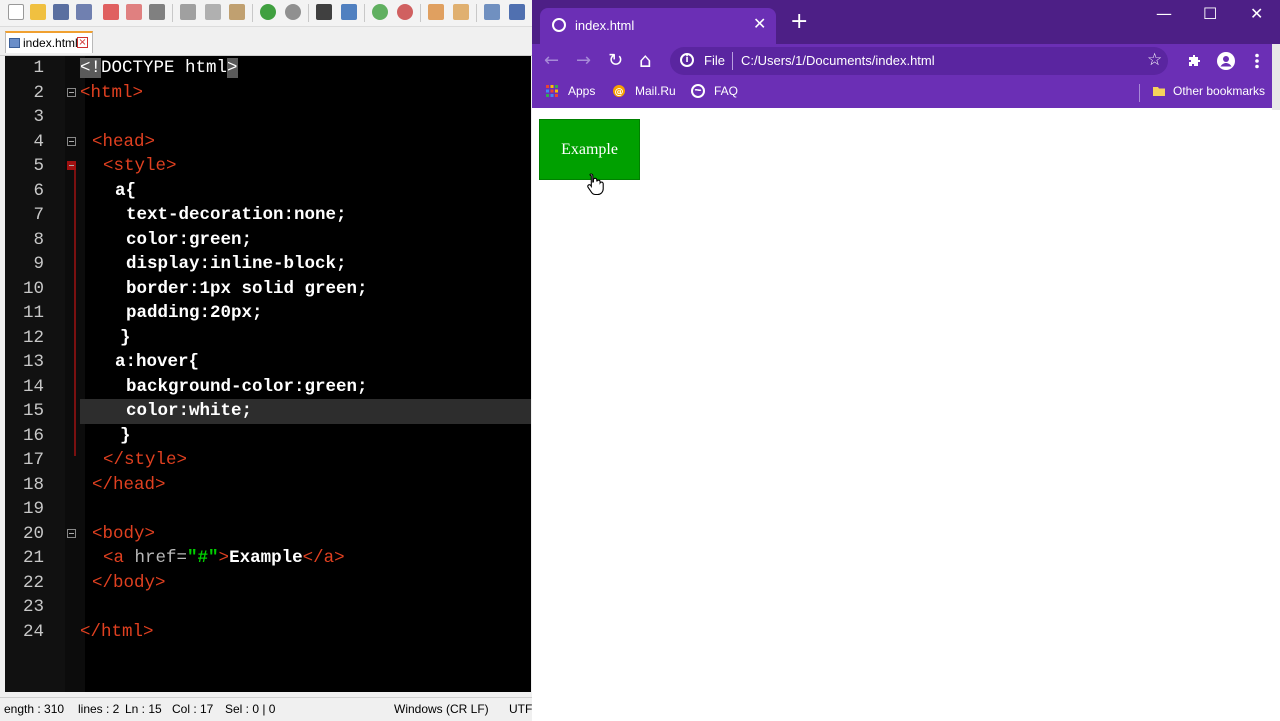 Image resolution: width=1280 pixels, height=721 pixels. What do you see at coordinates (1219, 91) in the screenshot?
I see `bookmark-other: Other bookmarks` at bounding box center [1219, 91].